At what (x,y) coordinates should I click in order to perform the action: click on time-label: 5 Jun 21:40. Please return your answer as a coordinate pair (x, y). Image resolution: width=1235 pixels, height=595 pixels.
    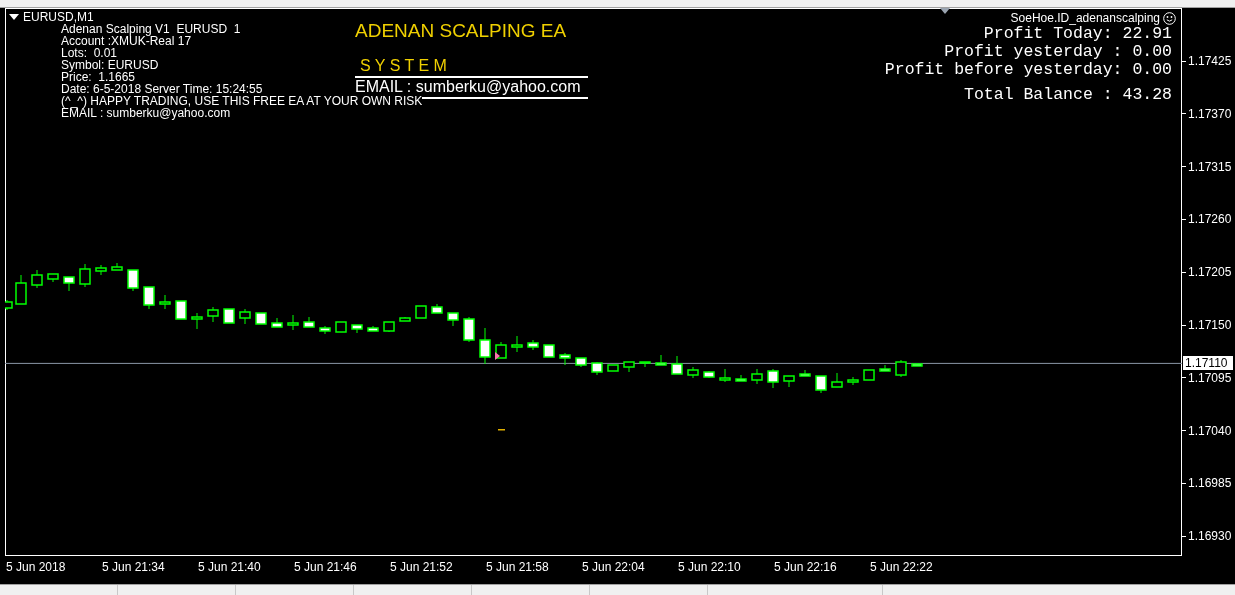
    Looking at the image, I should click on (229, 567).